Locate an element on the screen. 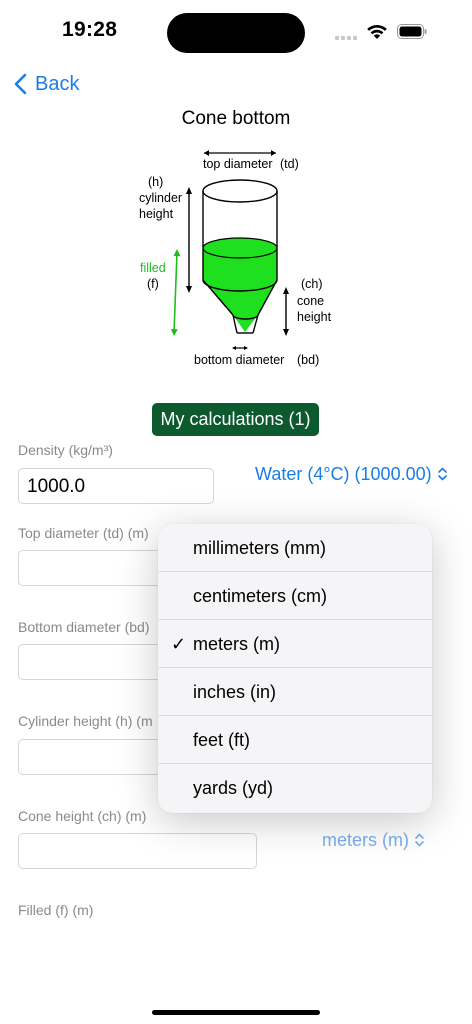 The width and height of the screenshot is (472, 1024). wifi-icon is located at coordinates (377, 31).